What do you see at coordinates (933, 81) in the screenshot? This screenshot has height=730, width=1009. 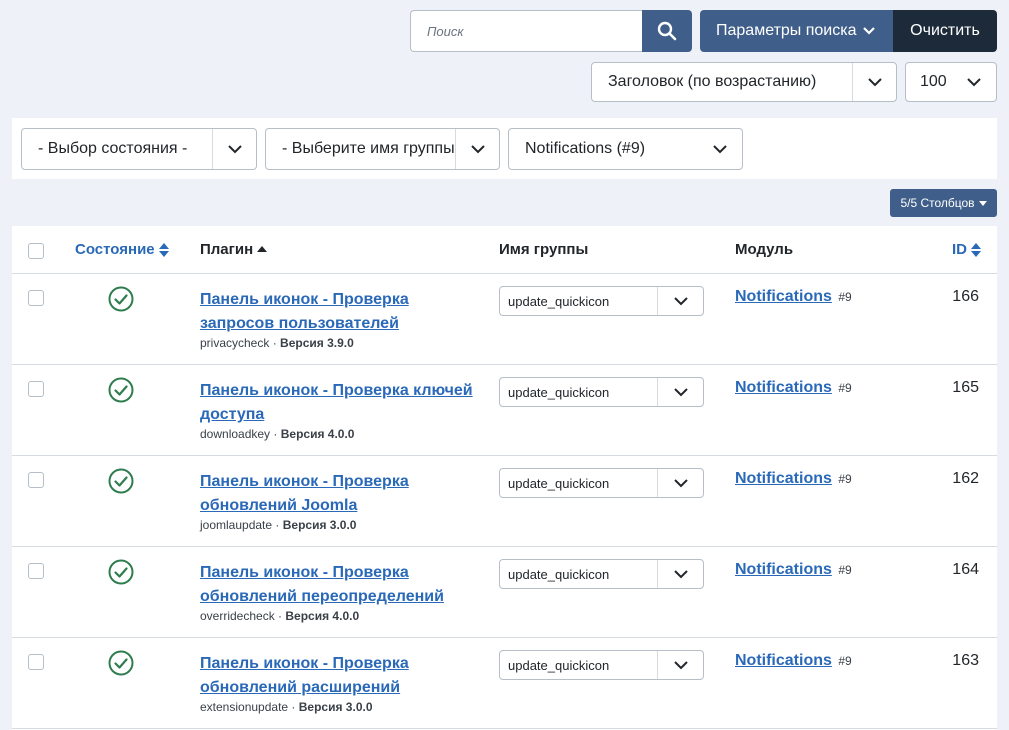 I see `limit-select-value: 100` at bounding box center [933, 81].